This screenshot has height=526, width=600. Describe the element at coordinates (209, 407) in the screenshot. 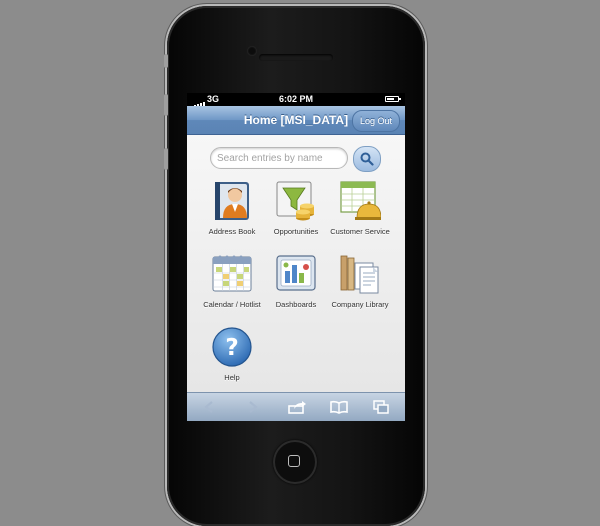

I see `back-arrow-icon` at that location.